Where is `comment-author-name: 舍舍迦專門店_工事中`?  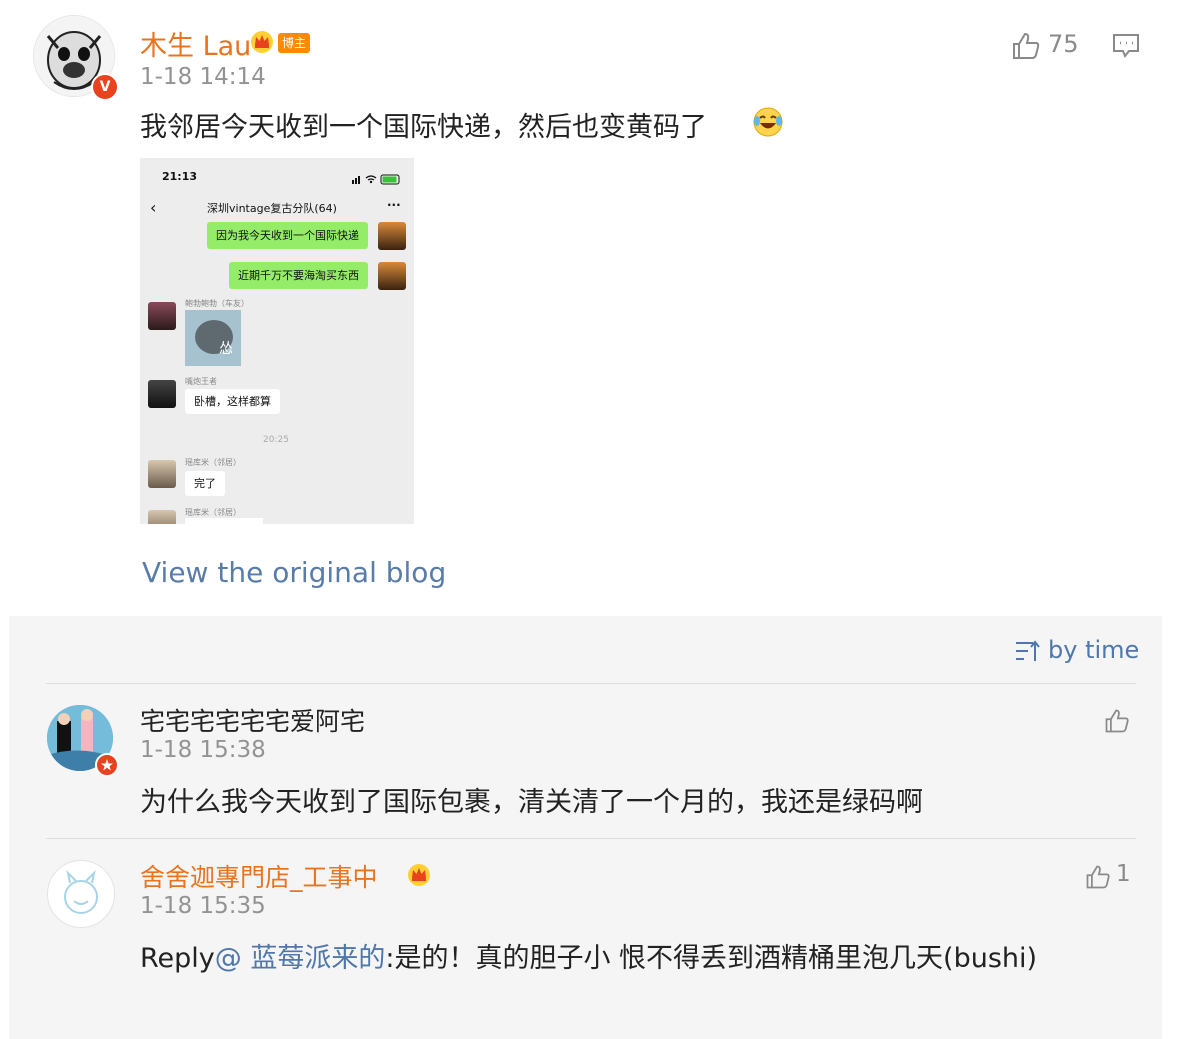
comment-author-name: 舍舍迦專門店_工事中 is located at coordinates (259, 876).